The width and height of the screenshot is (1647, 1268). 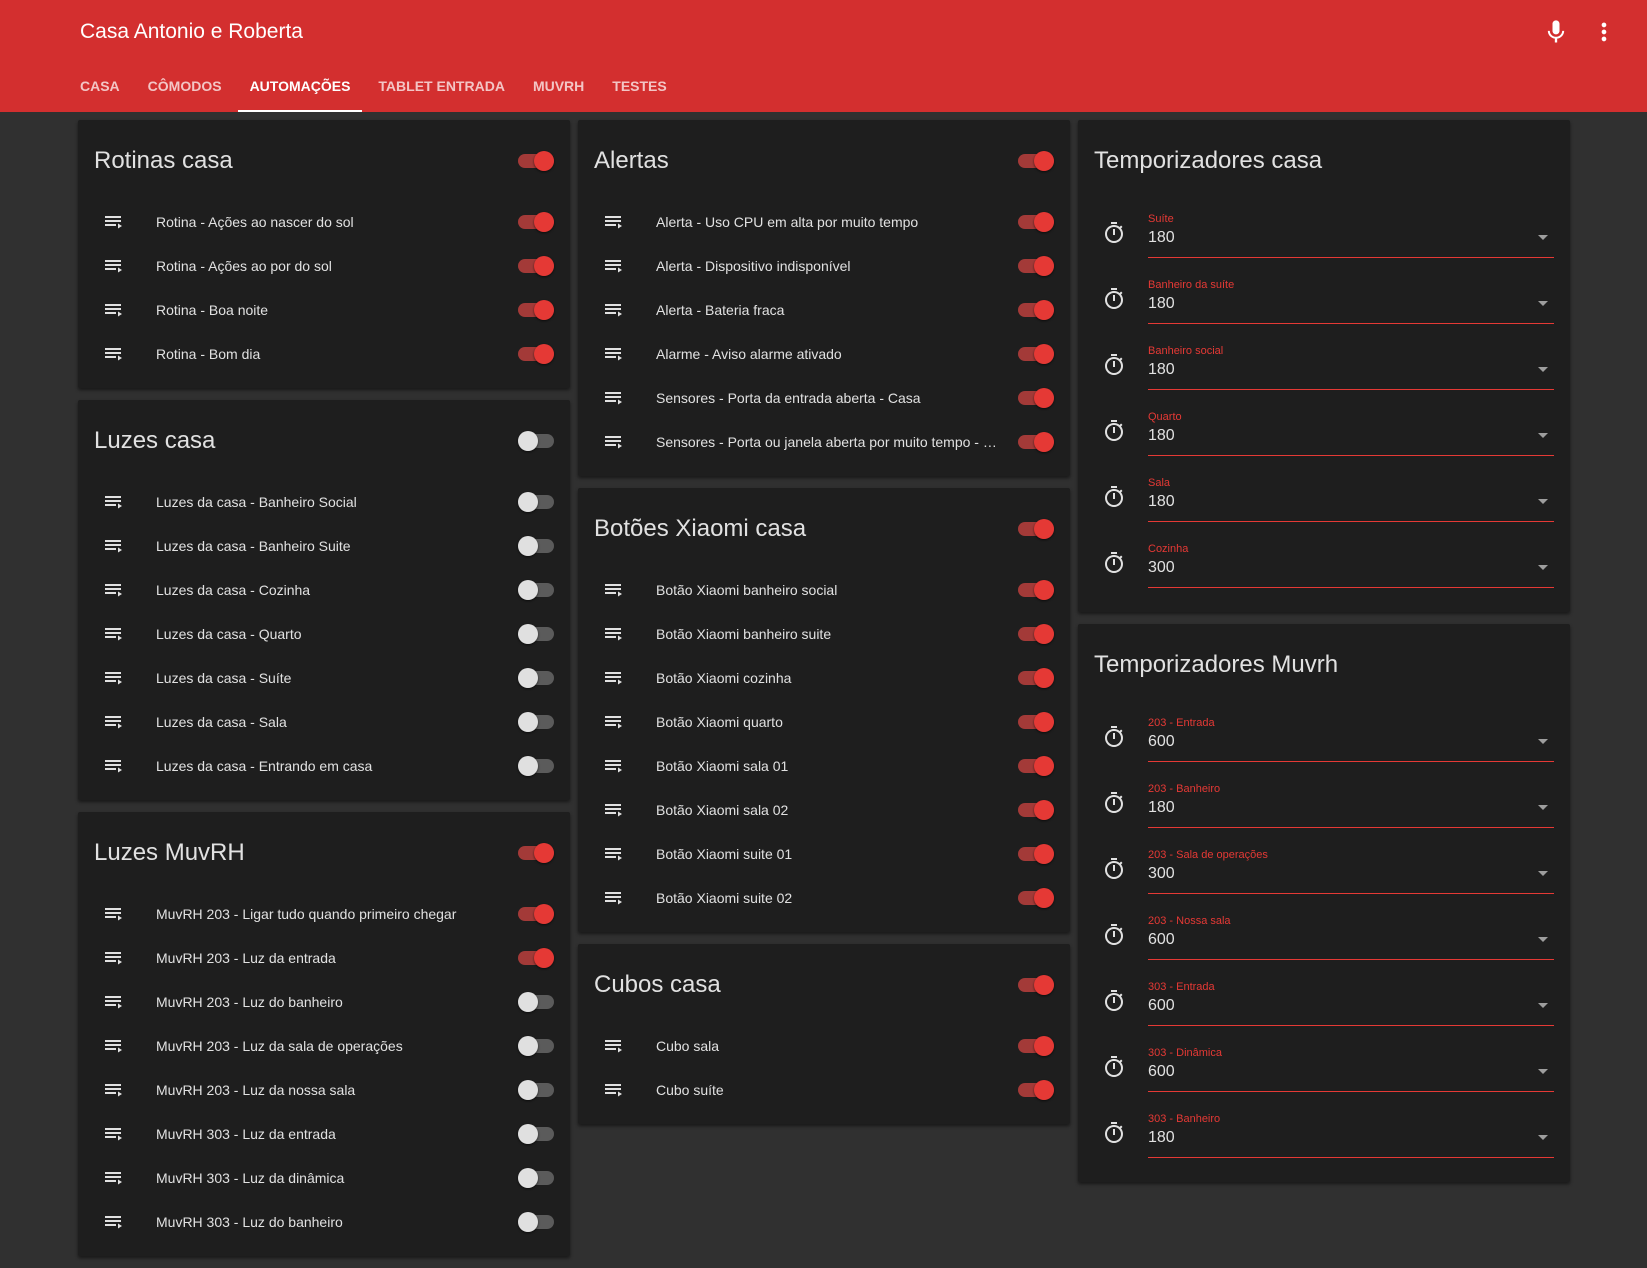 What do you see at coordinates (1556, 32) in the screenshot?
I see `microphone-icon` at bounding box center [1556, 32].